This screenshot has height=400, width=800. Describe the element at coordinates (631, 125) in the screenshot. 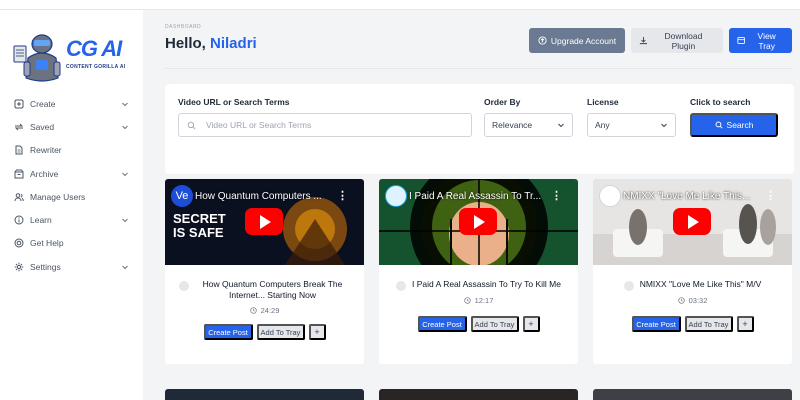

I see `license-select: Any` at that location.